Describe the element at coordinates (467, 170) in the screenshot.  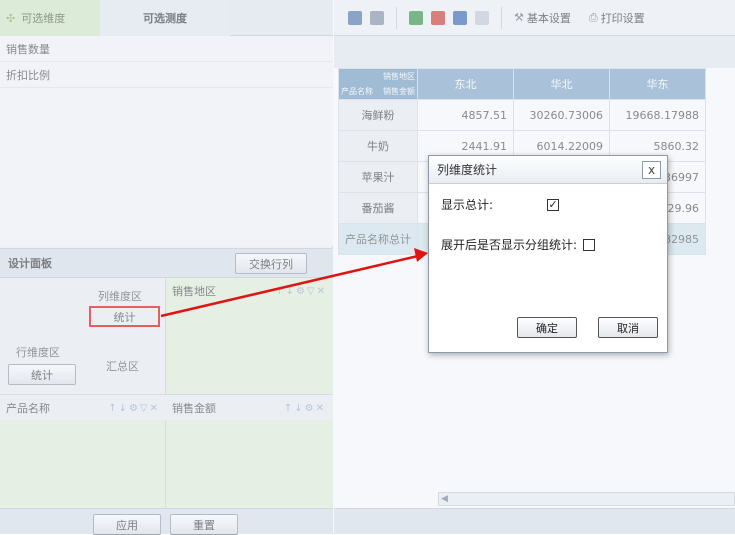
I see `dialog-title: 列维度统计` at that location.